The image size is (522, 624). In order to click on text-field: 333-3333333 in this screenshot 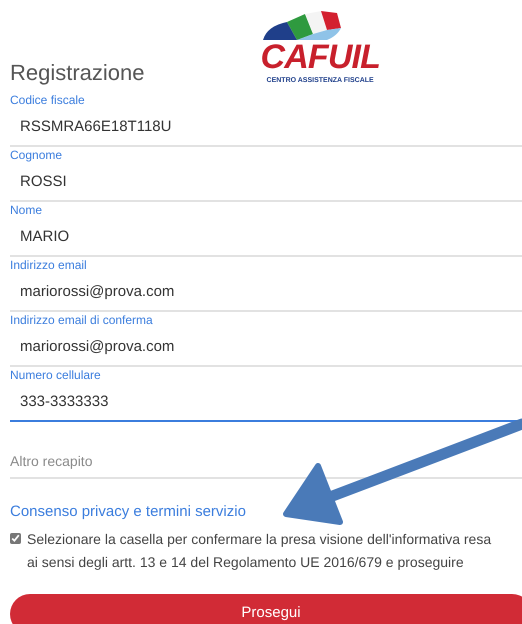, I will do `click(266, 402)`.